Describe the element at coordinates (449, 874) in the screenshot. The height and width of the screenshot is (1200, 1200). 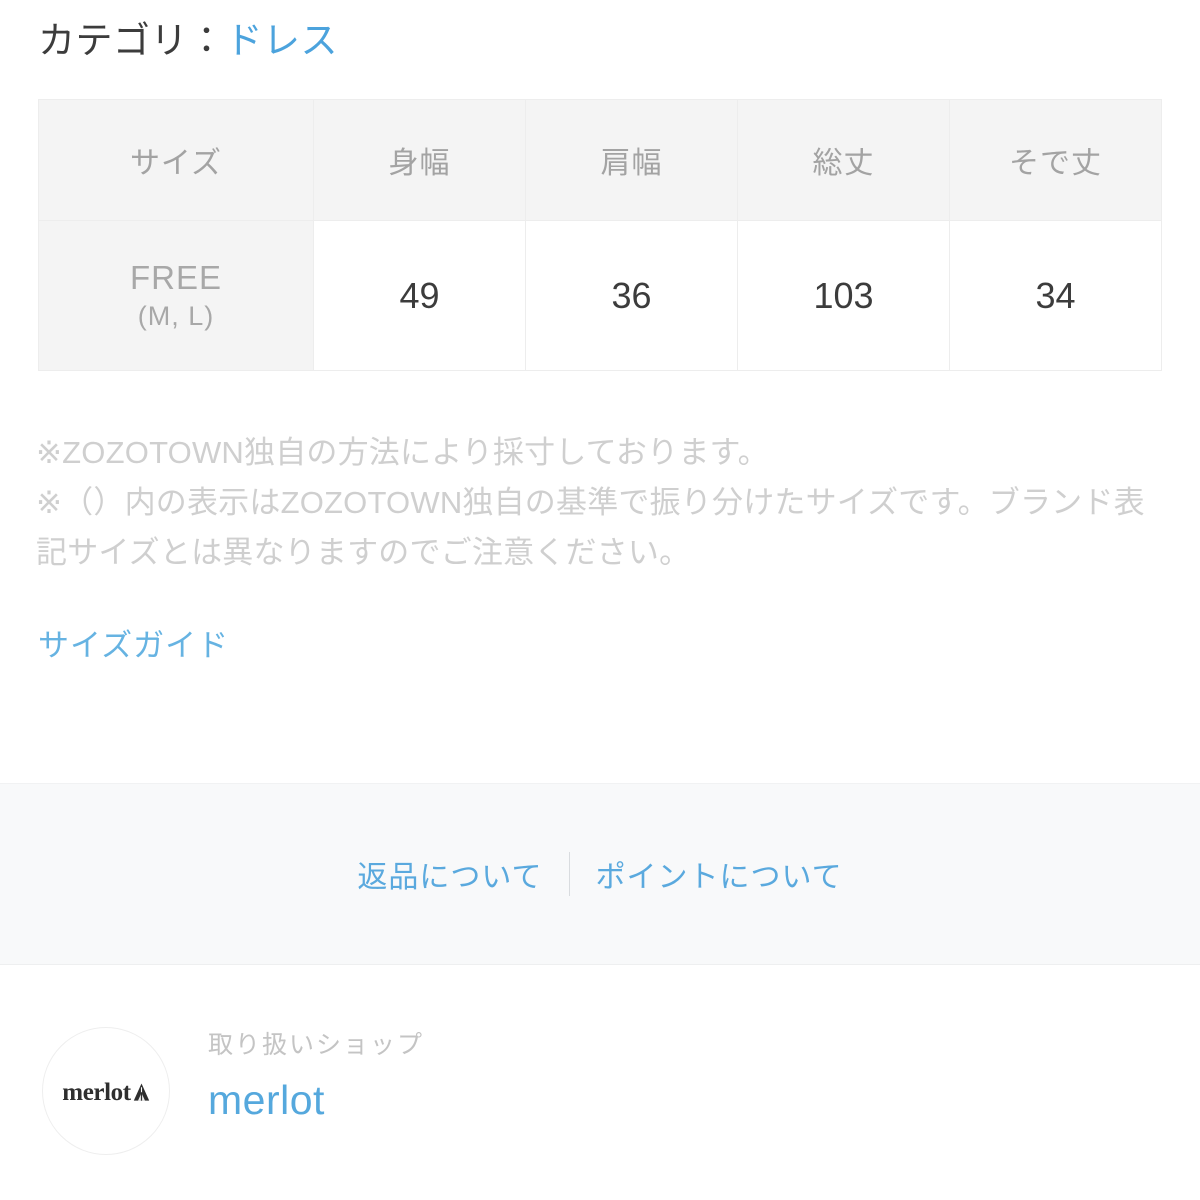
I see `return-policy-link: 返品について` at that location.